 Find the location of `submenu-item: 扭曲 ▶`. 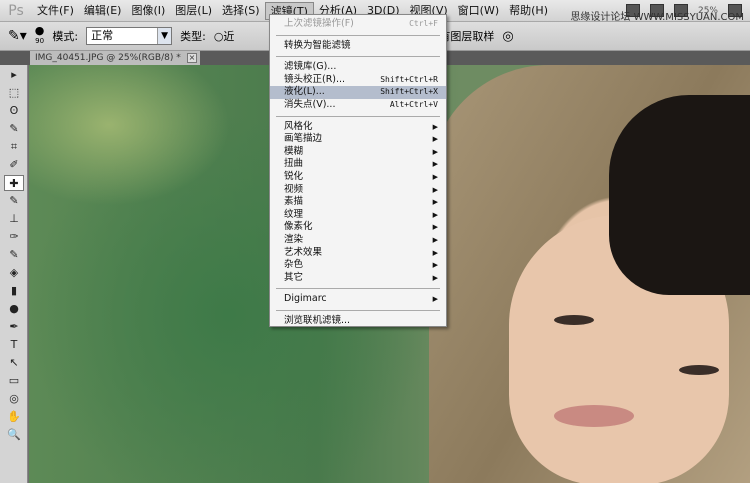

submenu-item: 扭曲 ▶ is located at coordinates (358, 164).